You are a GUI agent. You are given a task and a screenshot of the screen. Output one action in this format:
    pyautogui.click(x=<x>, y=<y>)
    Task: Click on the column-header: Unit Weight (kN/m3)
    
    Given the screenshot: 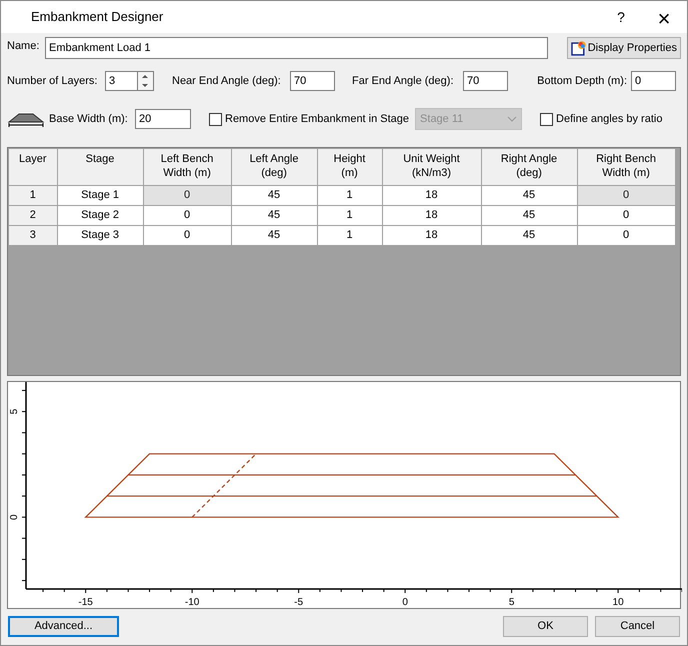 What is the action you would take?
    pyautogui.click(x=432, y=167)
    